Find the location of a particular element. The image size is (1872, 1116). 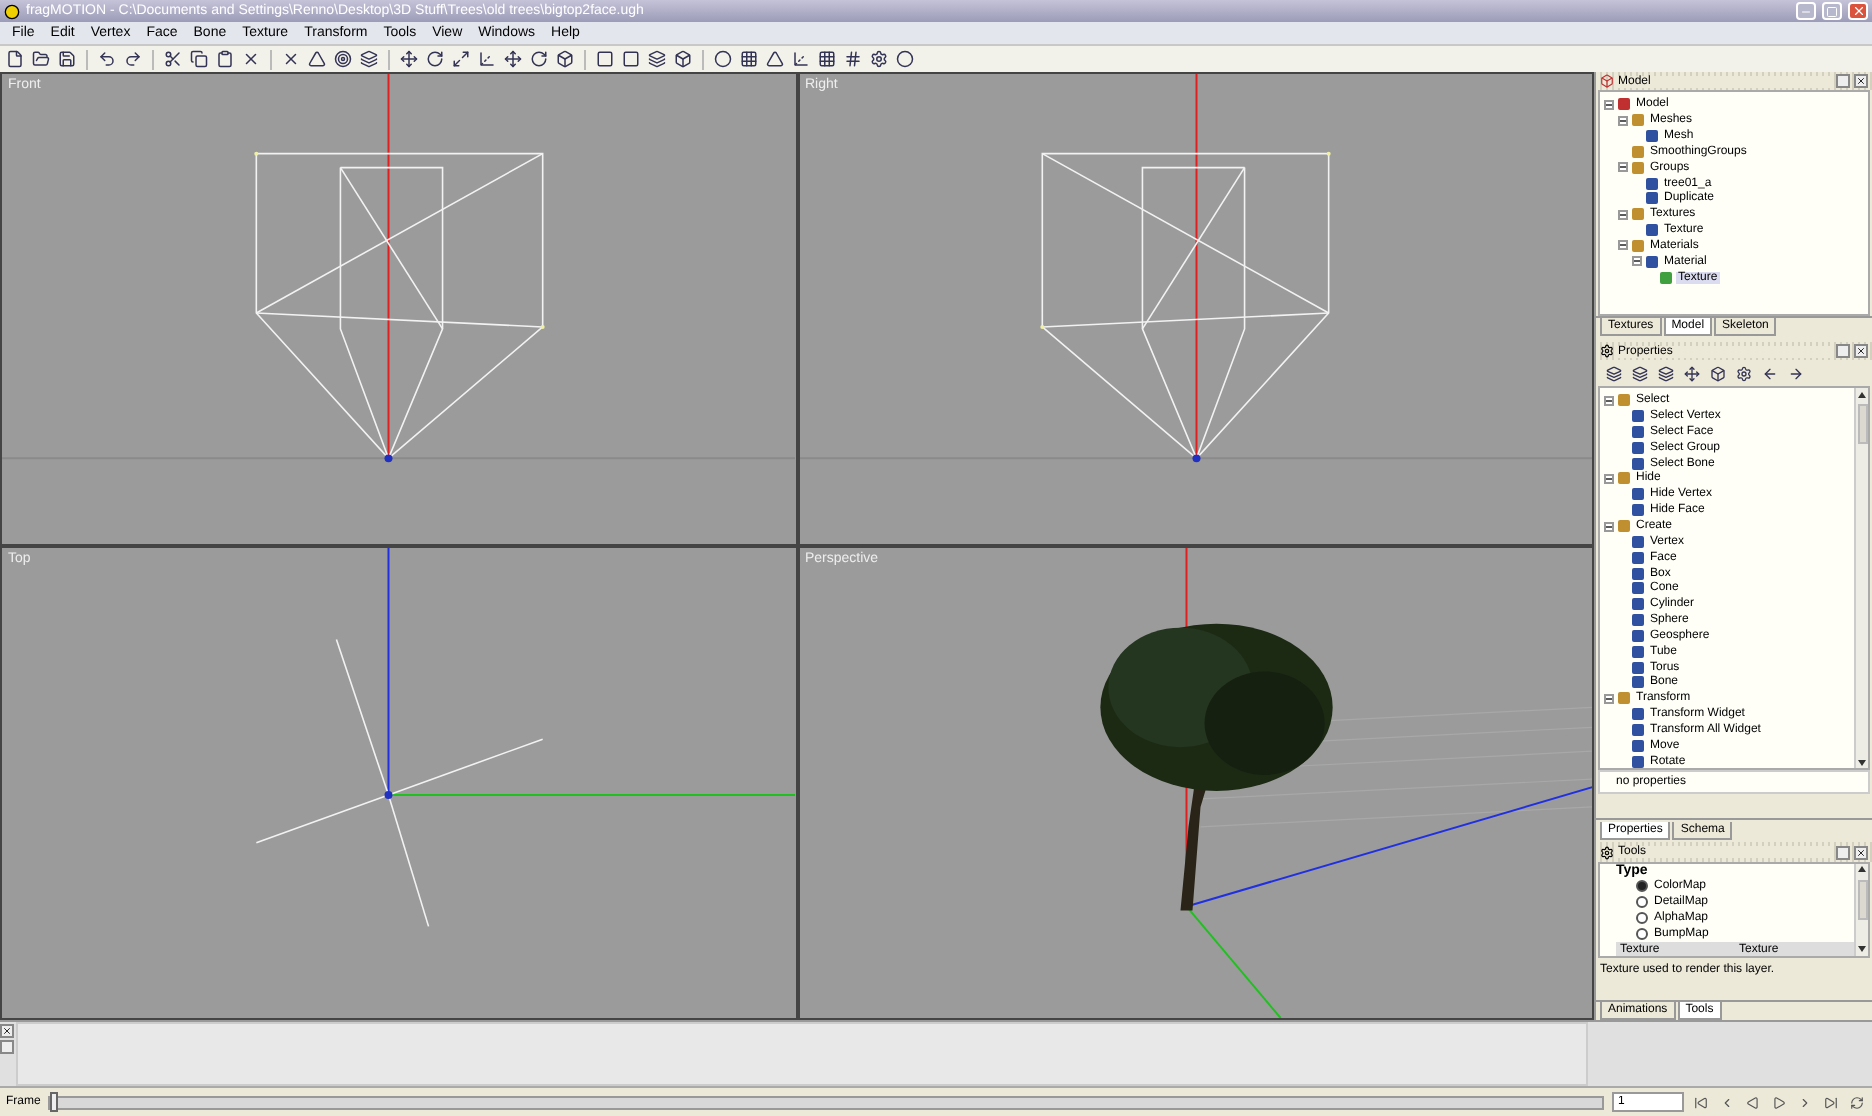

play-icon is located at coordinates (1779, 1102).